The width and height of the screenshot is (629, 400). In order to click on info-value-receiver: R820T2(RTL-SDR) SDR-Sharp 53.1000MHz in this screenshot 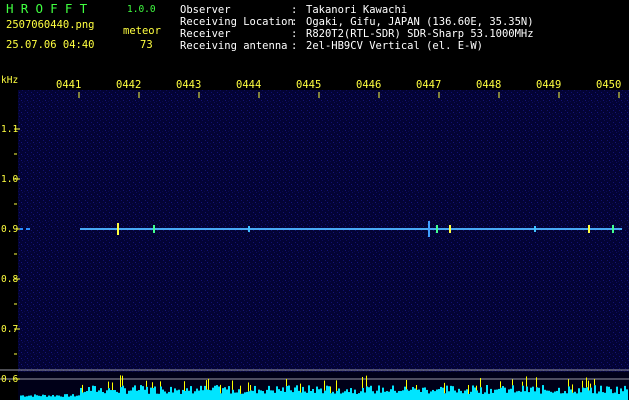, I will do `click(420, 34)`.